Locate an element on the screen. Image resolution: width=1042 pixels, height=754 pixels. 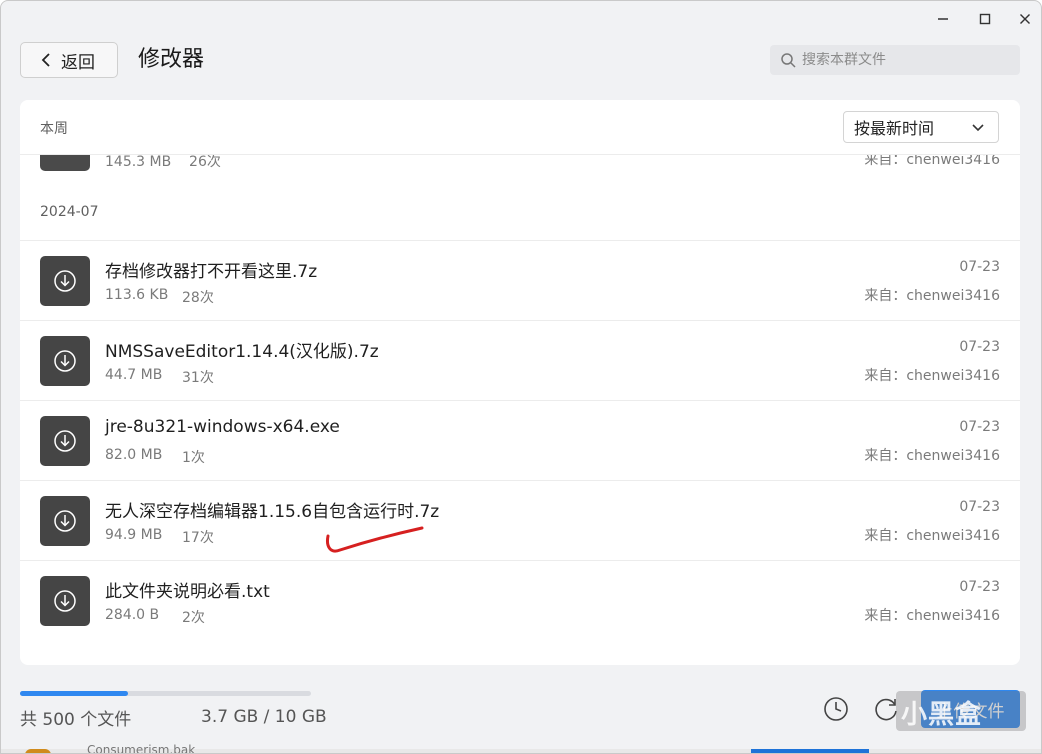
file-name: jre-8u321-windows-x64.exe is located at coordinates (222, 427).